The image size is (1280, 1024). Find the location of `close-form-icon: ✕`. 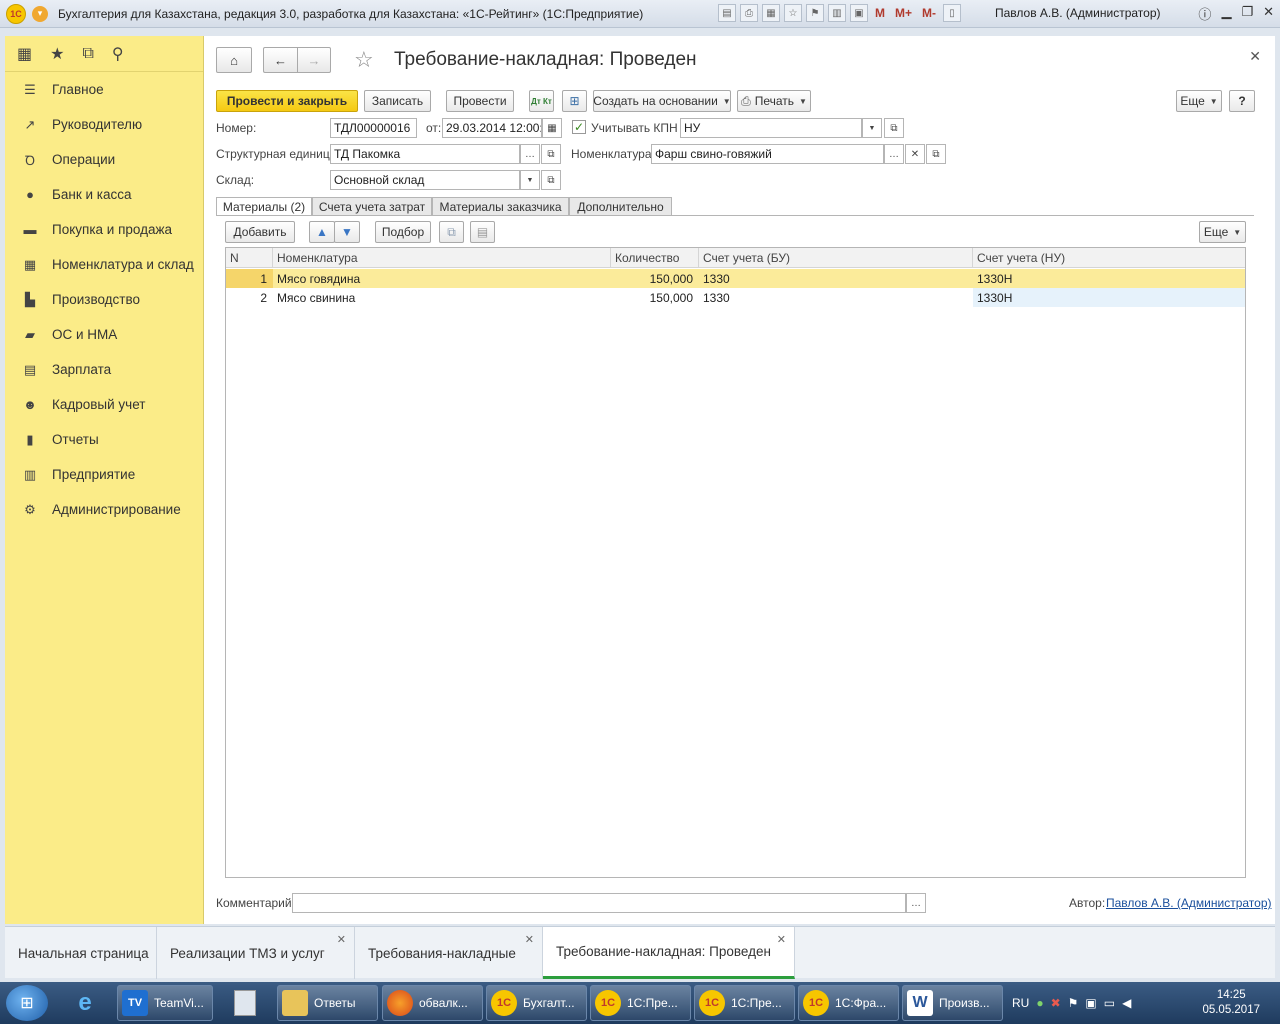

close-form-icon: ✕ is located at coordinates (1255, 56).